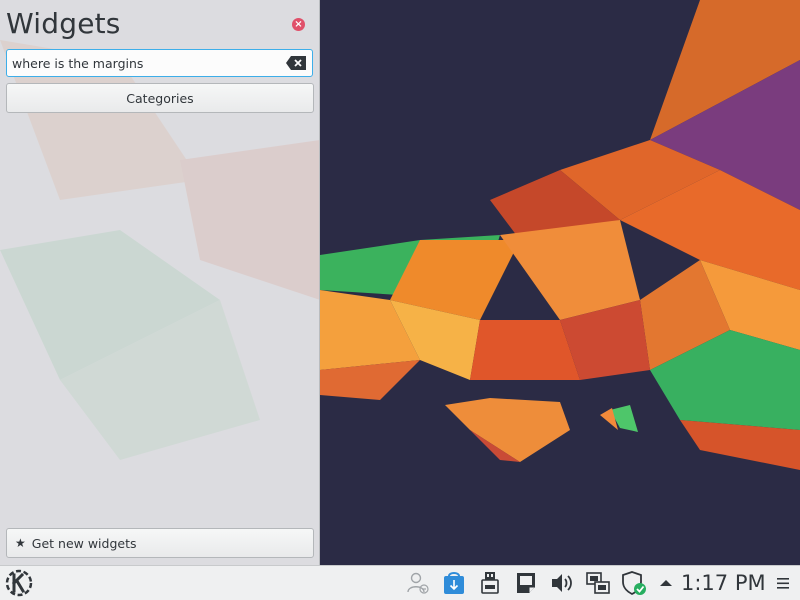  I want to click on search-field, so click(159, 63).